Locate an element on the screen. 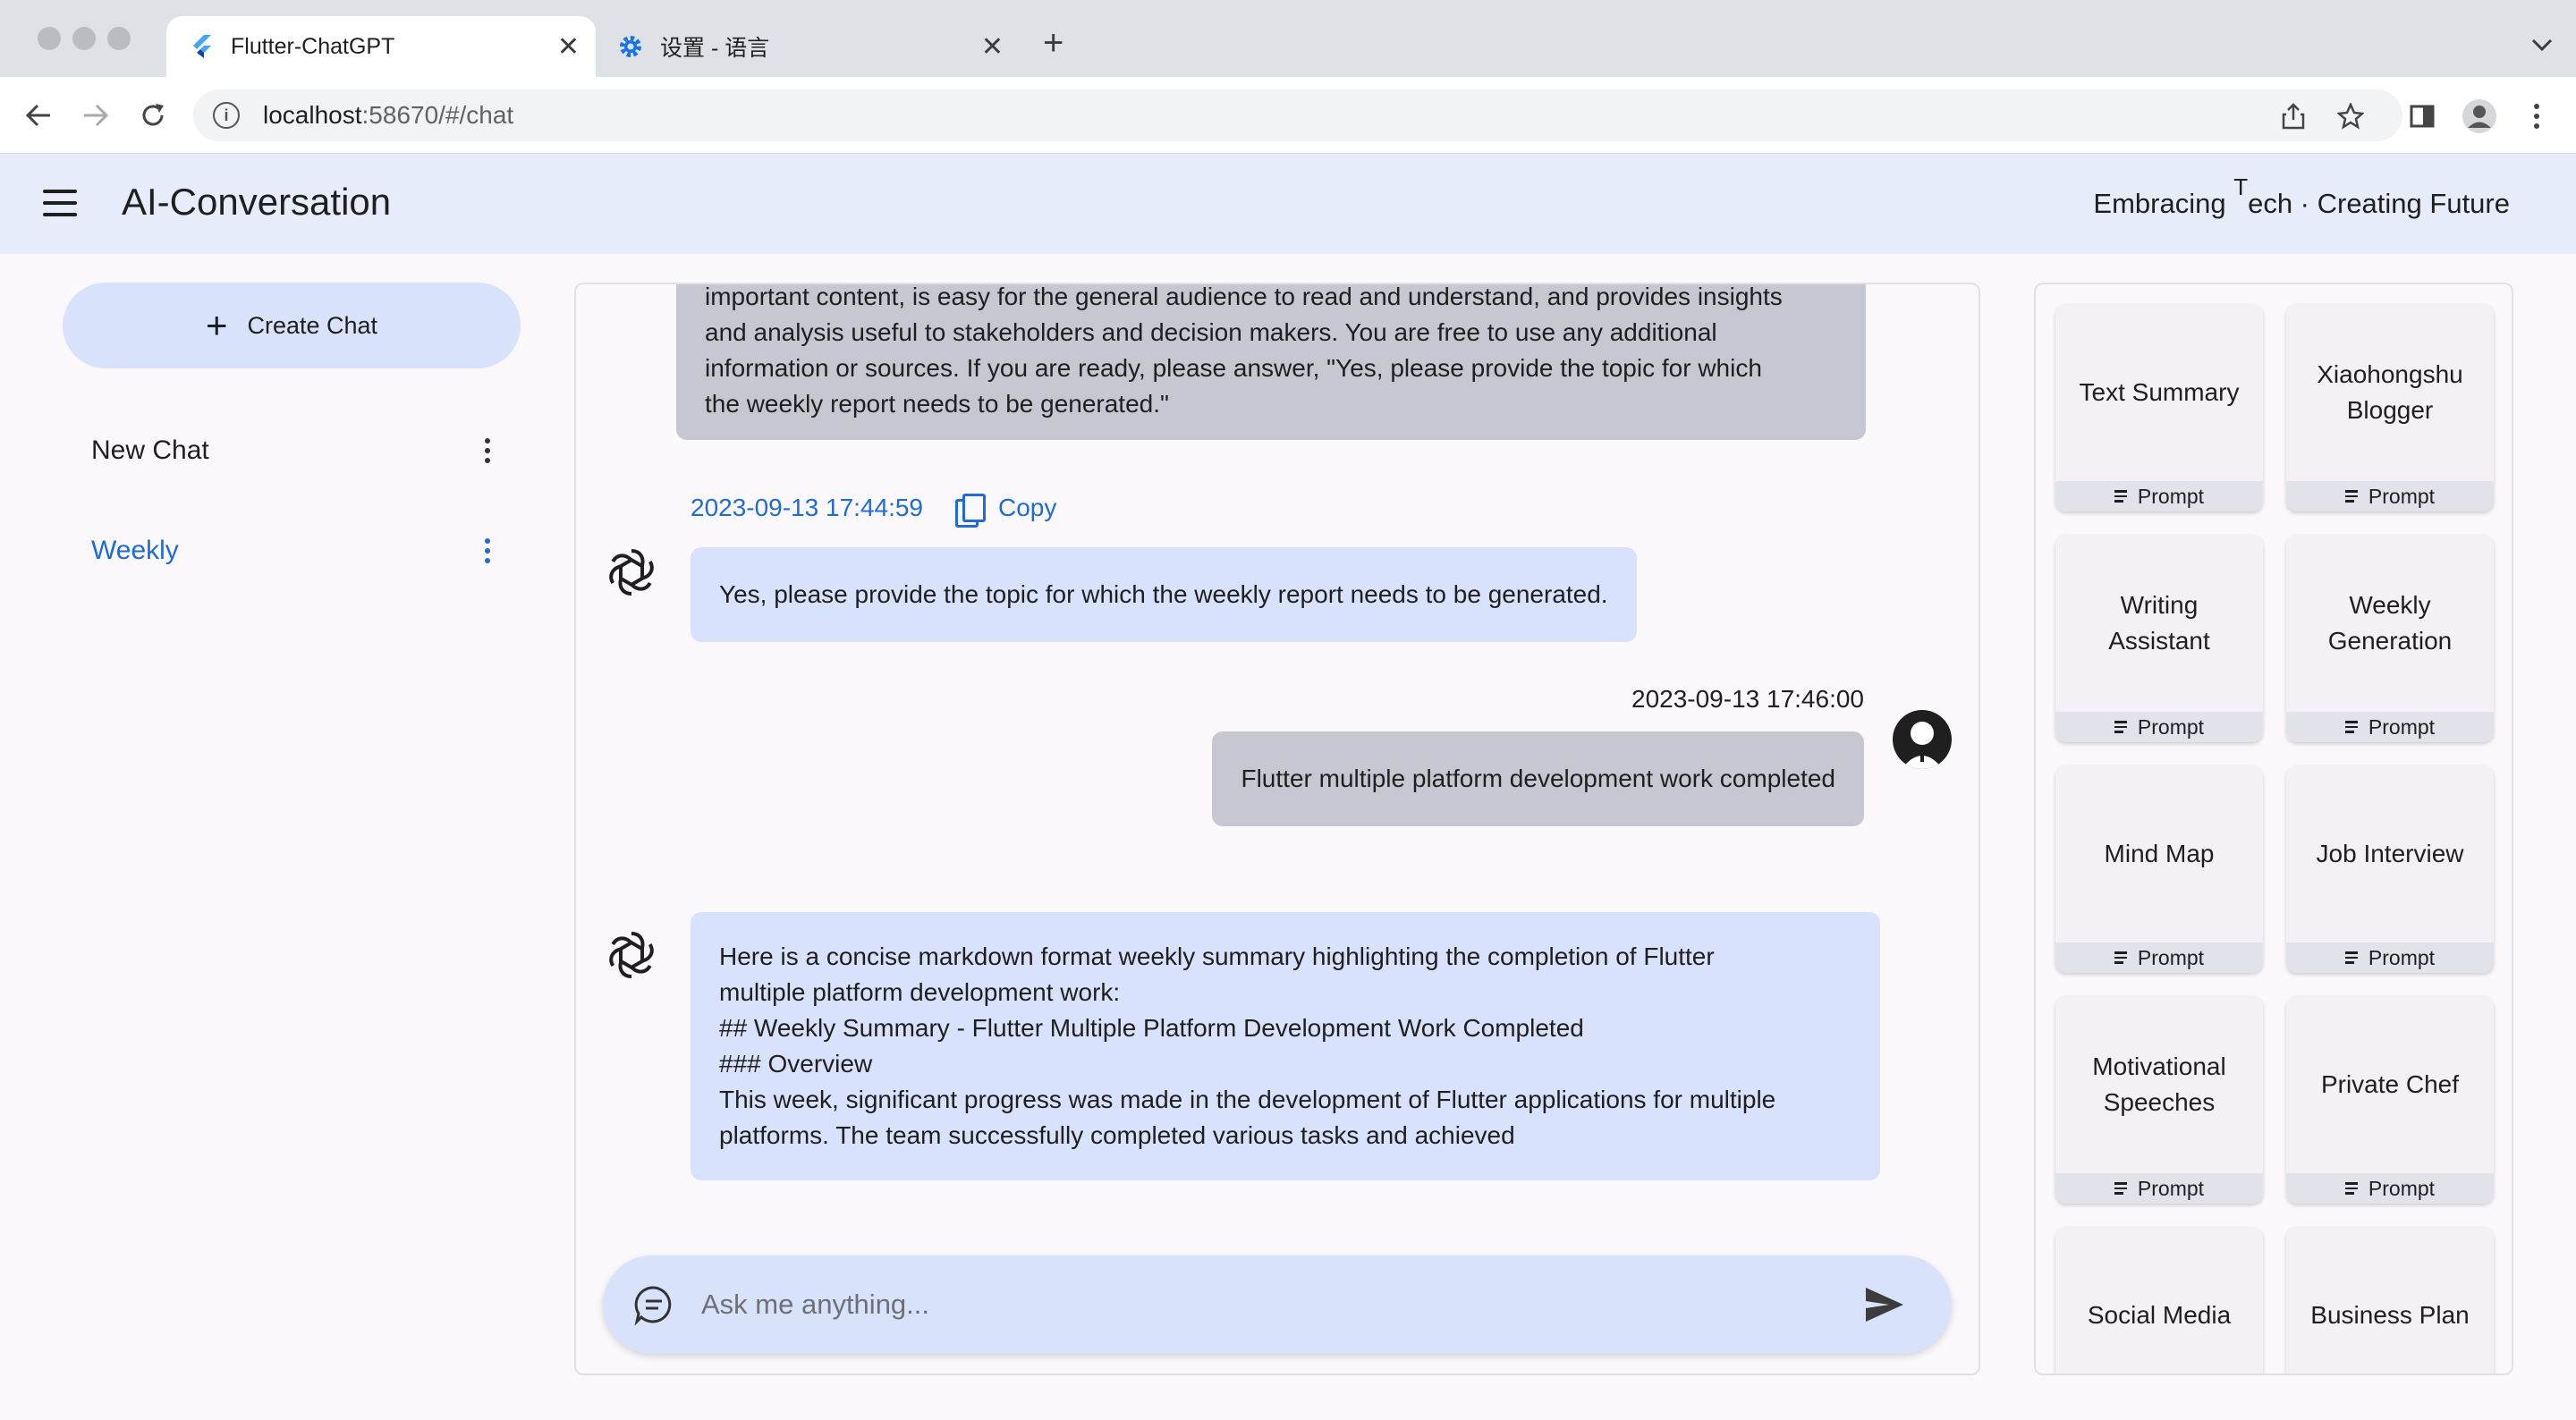  browser-menu-icon is located at coordinates (2536, 117).